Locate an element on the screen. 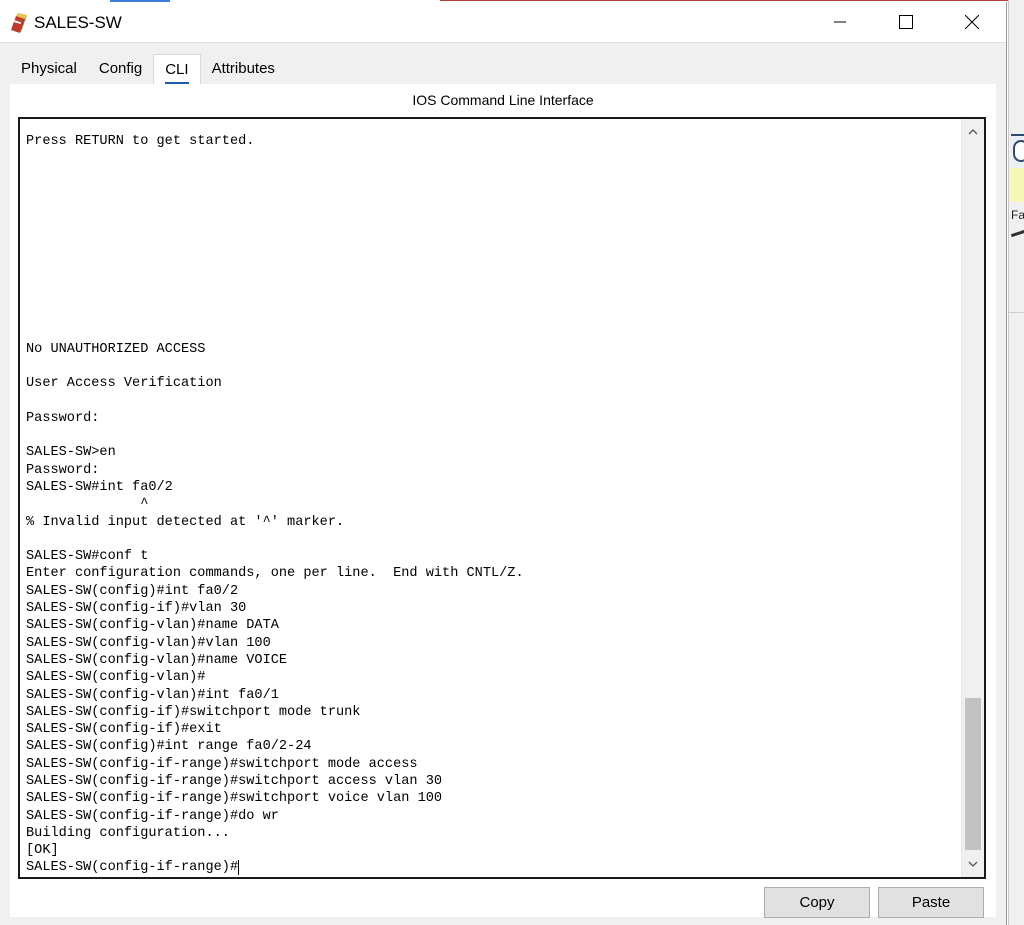  tab-label: Attributes is located at coordinates (243, 68).